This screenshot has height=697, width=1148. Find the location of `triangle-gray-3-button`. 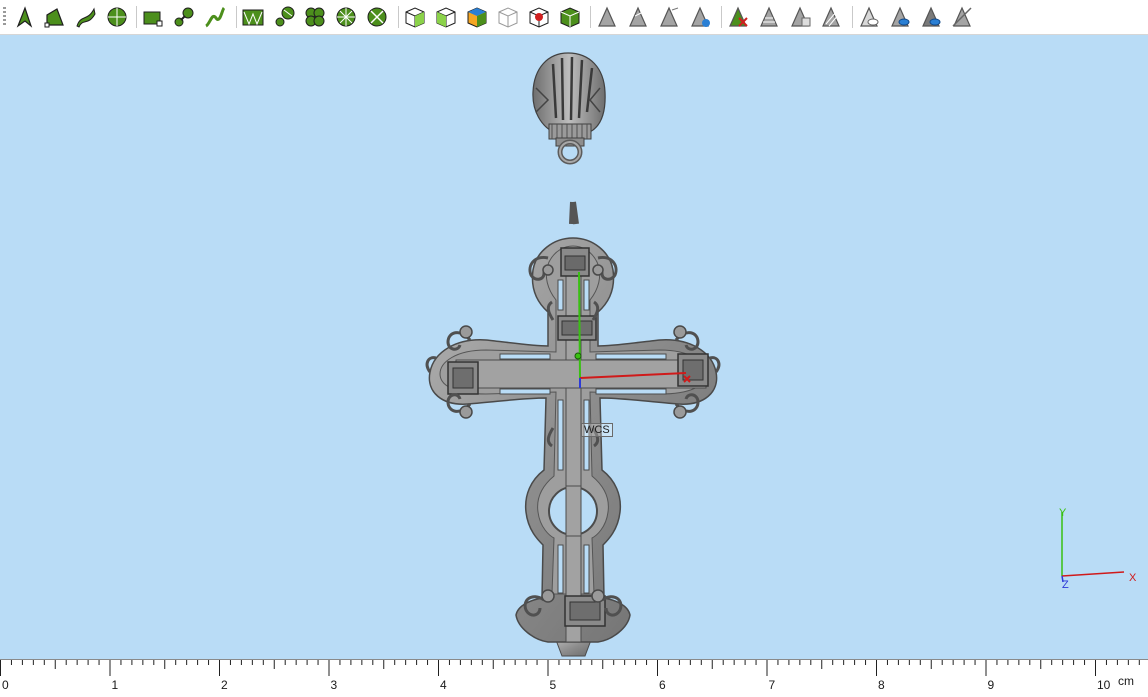

triangle-gray-3-button is located at coordinates (669, 17).